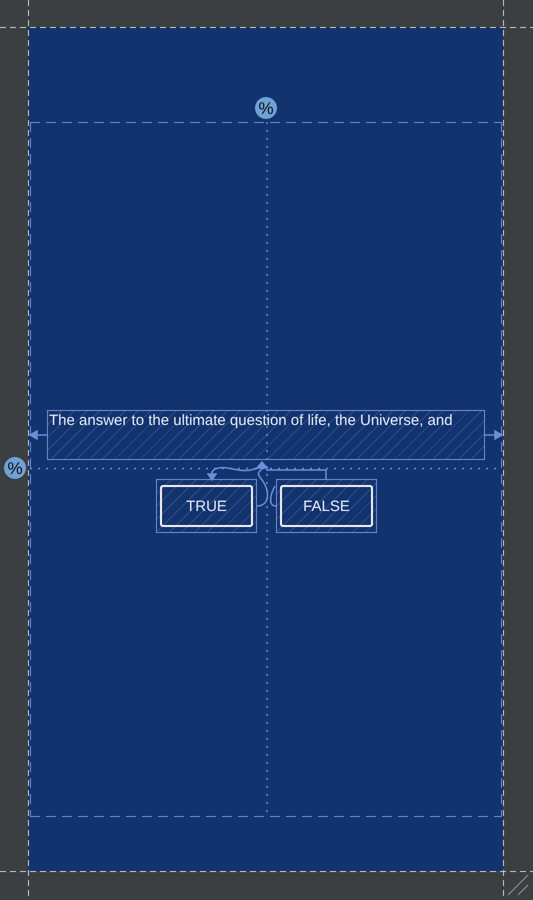 The height and width of the screenshot is (900, 533). Describe the element at coordinates (326, 506) in the screenshot. I see `answer-button: FALSE` at that location.